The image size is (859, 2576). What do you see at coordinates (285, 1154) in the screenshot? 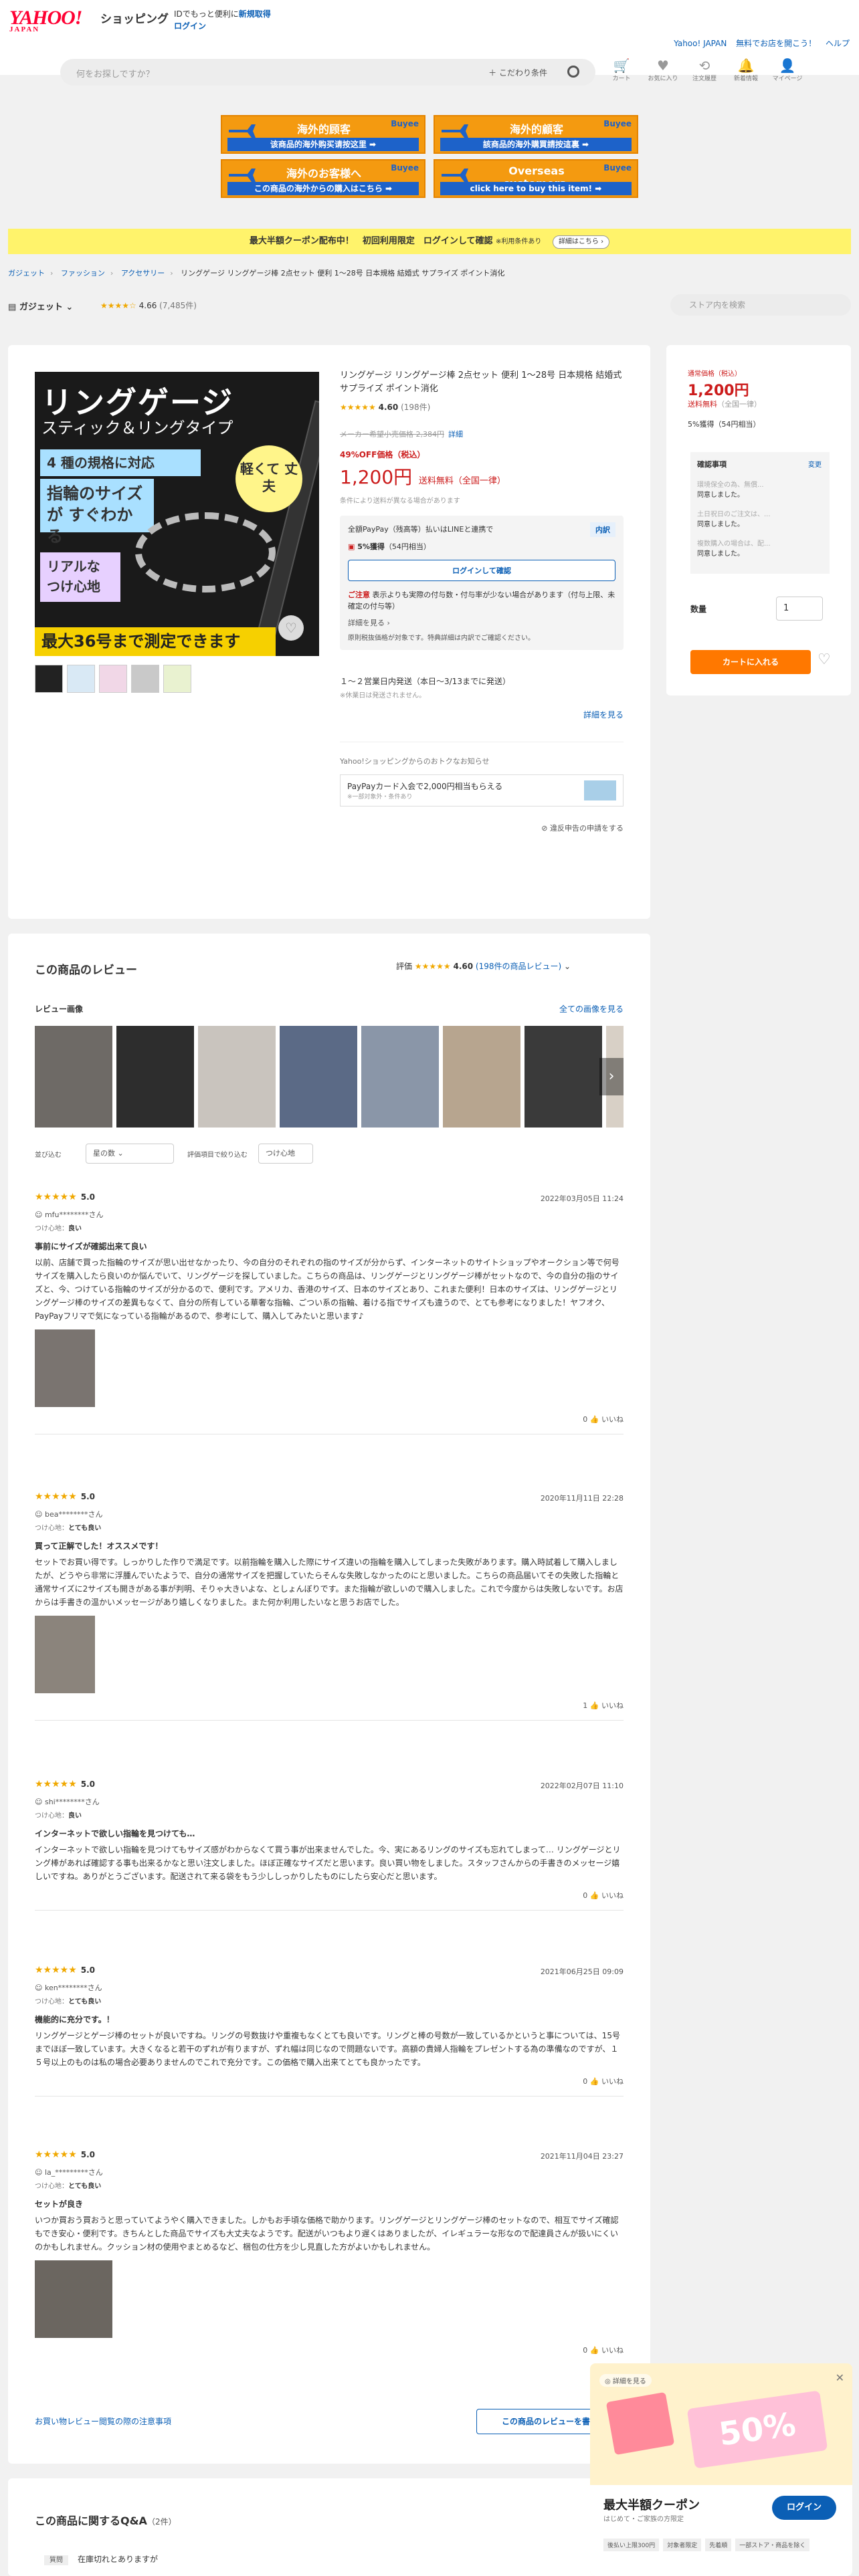
I see `fit-filter-chip: つけ心地` at bounding box center [285, 1154].